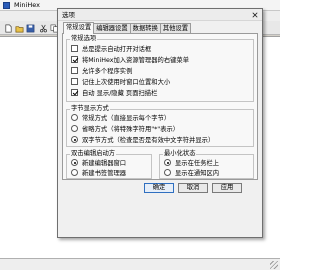 The height and width of the screenshot is (270, 320). I want to click on option-double-byte-mode: 双字节方式（检查是否是有效中文字符并显示）, so click(142, 139).